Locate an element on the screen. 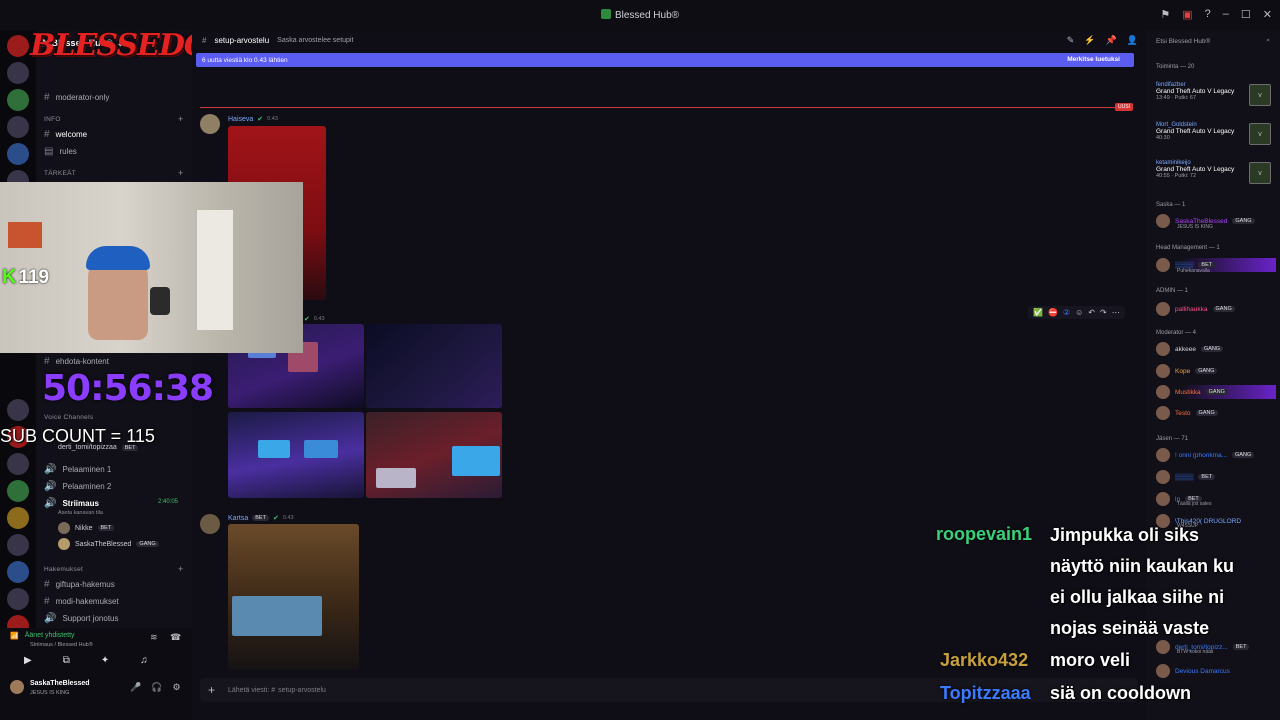  verified-icon: ✔ is located at coordinates (275, 518).